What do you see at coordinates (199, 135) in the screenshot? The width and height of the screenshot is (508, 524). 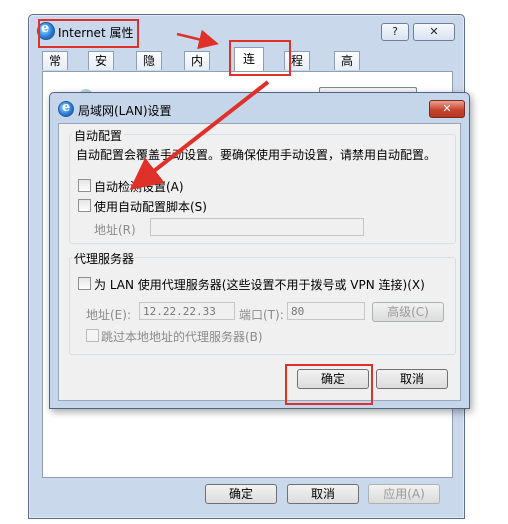 I see `arrow-to-auto-detect` at bounding box center [199, 135].